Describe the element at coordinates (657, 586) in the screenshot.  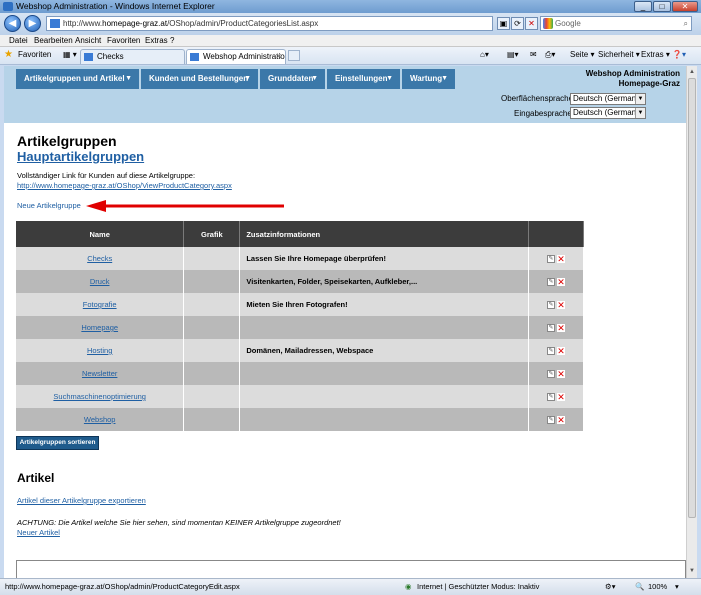
I see `zoom-level: 100%` at that location.